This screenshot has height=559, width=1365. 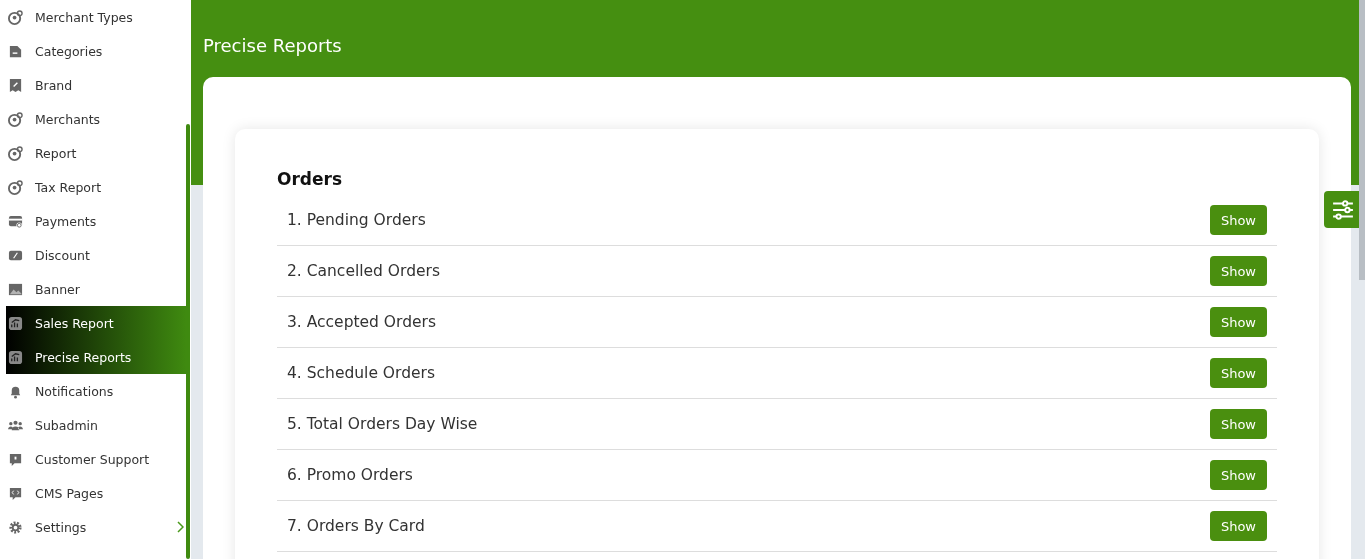 What do you see at coordinates (96, 289) in the screenshot?
I see `sidebar-item: Banner` at bounding box center [96, 289].